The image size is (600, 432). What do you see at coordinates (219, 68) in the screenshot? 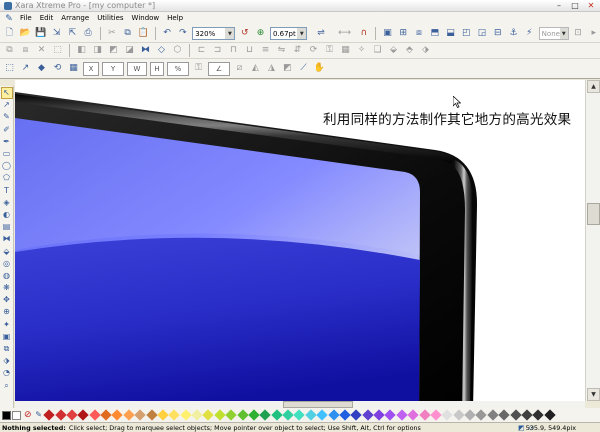
I see `angle-field: ∠` at bounding box center [219, 68].